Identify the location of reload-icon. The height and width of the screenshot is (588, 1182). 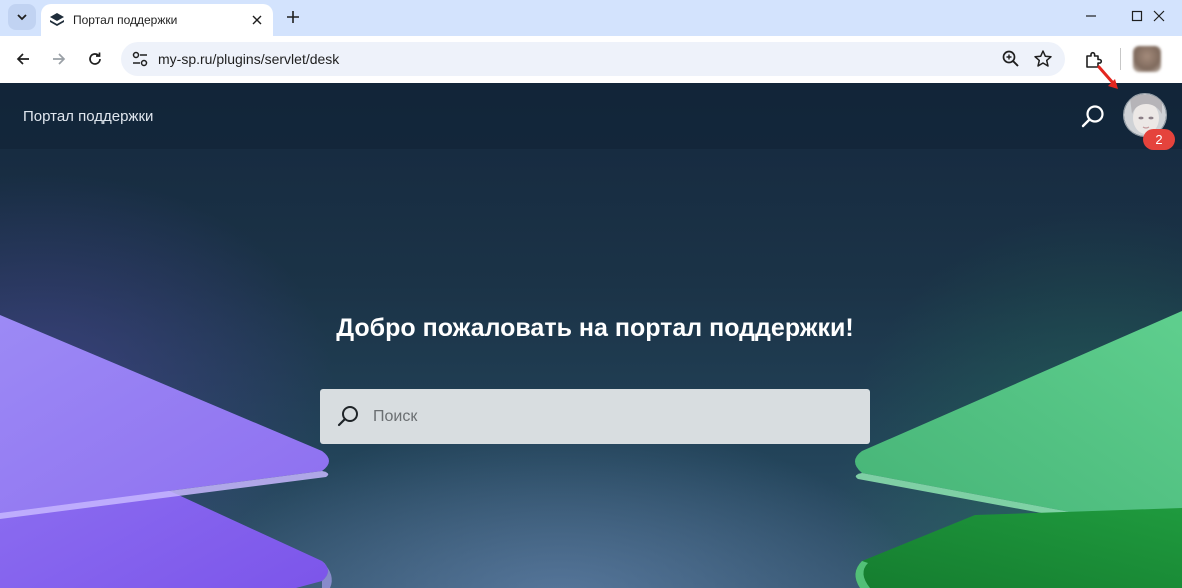
(95, 58).